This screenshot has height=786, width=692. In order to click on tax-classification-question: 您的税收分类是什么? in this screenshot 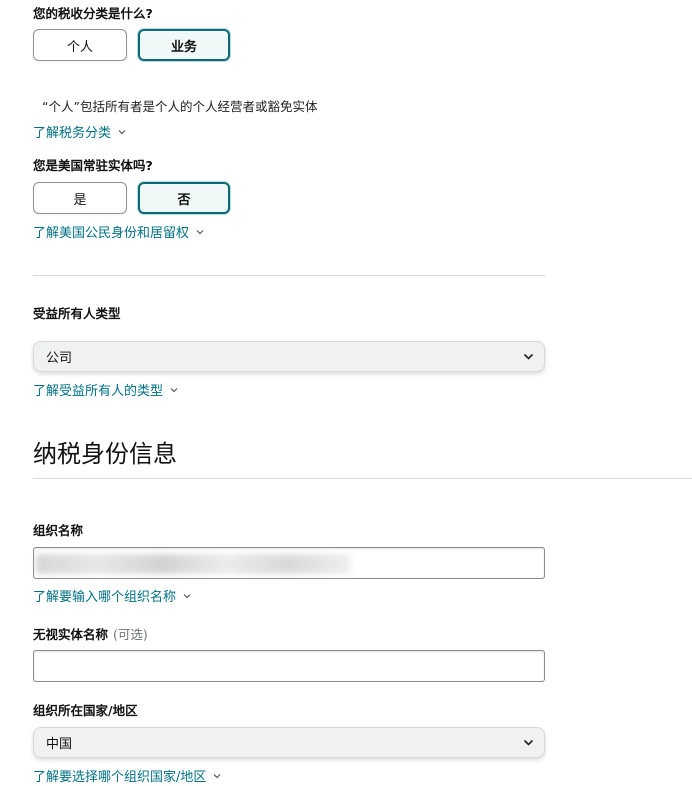, I will do `click(93, 13)`.